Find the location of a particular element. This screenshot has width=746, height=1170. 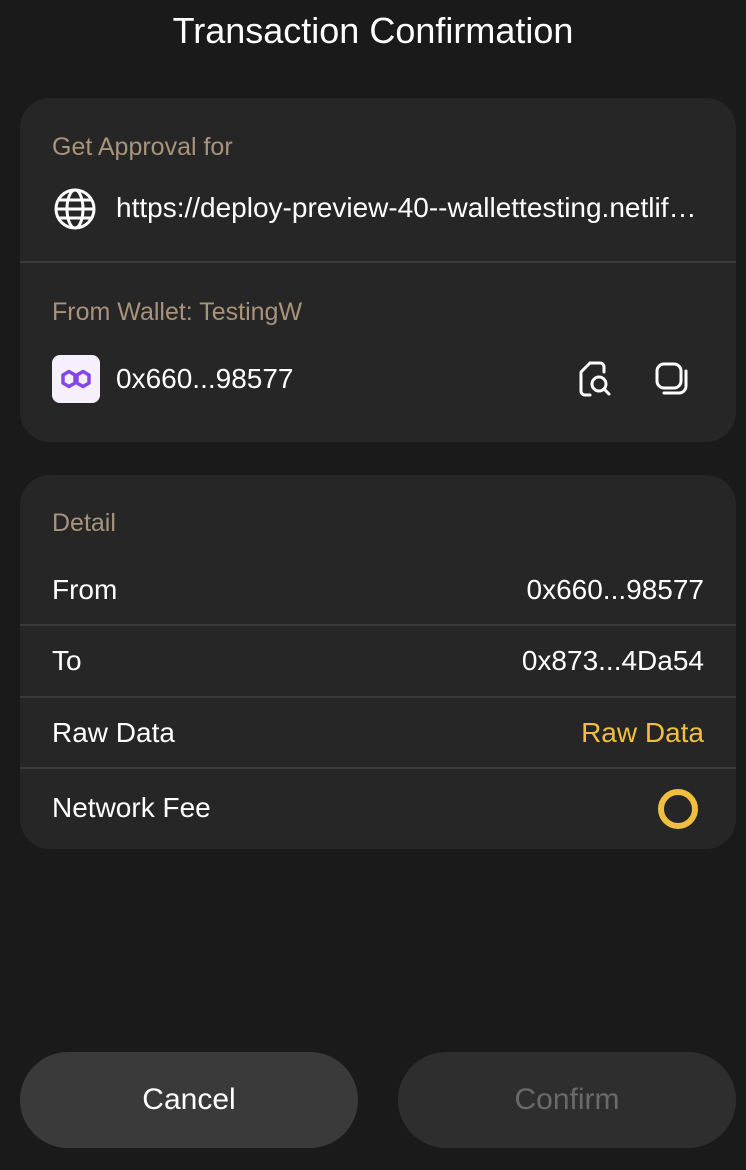

approval-label: Get Approval for is located at coordinates (142, 147).